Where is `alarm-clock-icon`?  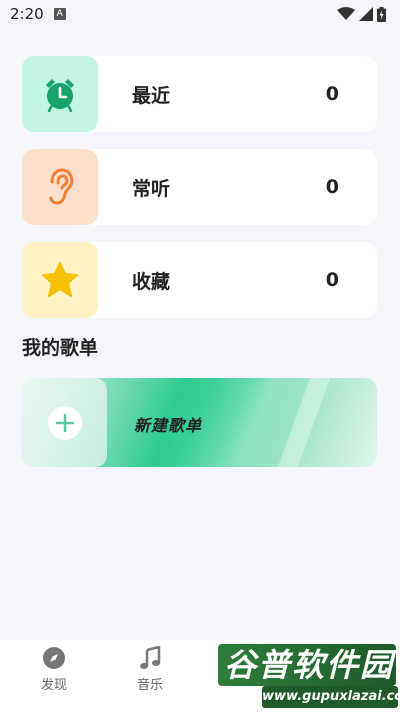
alarm-clock-icon is located at coordinates (60, 95).